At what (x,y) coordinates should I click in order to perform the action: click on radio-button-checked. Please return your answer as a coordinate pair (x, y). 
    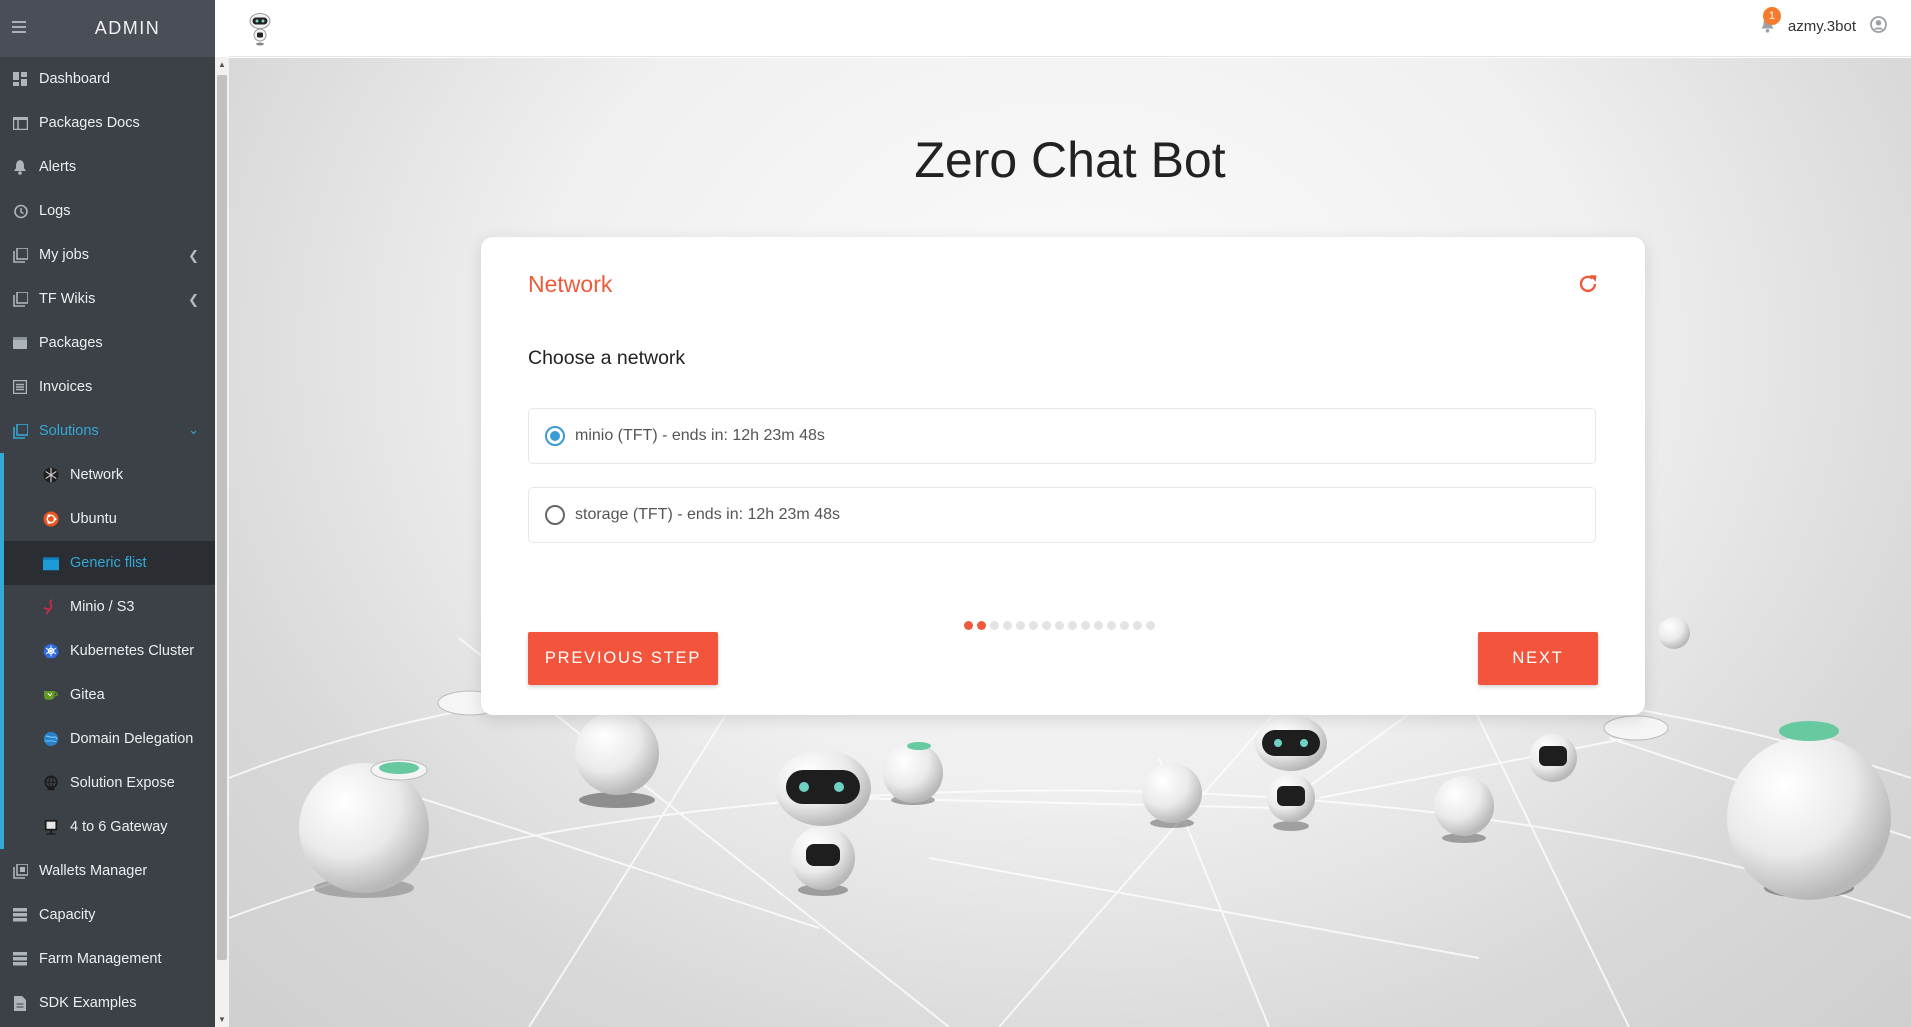
    Looking at the image, I should click on (555, 436).